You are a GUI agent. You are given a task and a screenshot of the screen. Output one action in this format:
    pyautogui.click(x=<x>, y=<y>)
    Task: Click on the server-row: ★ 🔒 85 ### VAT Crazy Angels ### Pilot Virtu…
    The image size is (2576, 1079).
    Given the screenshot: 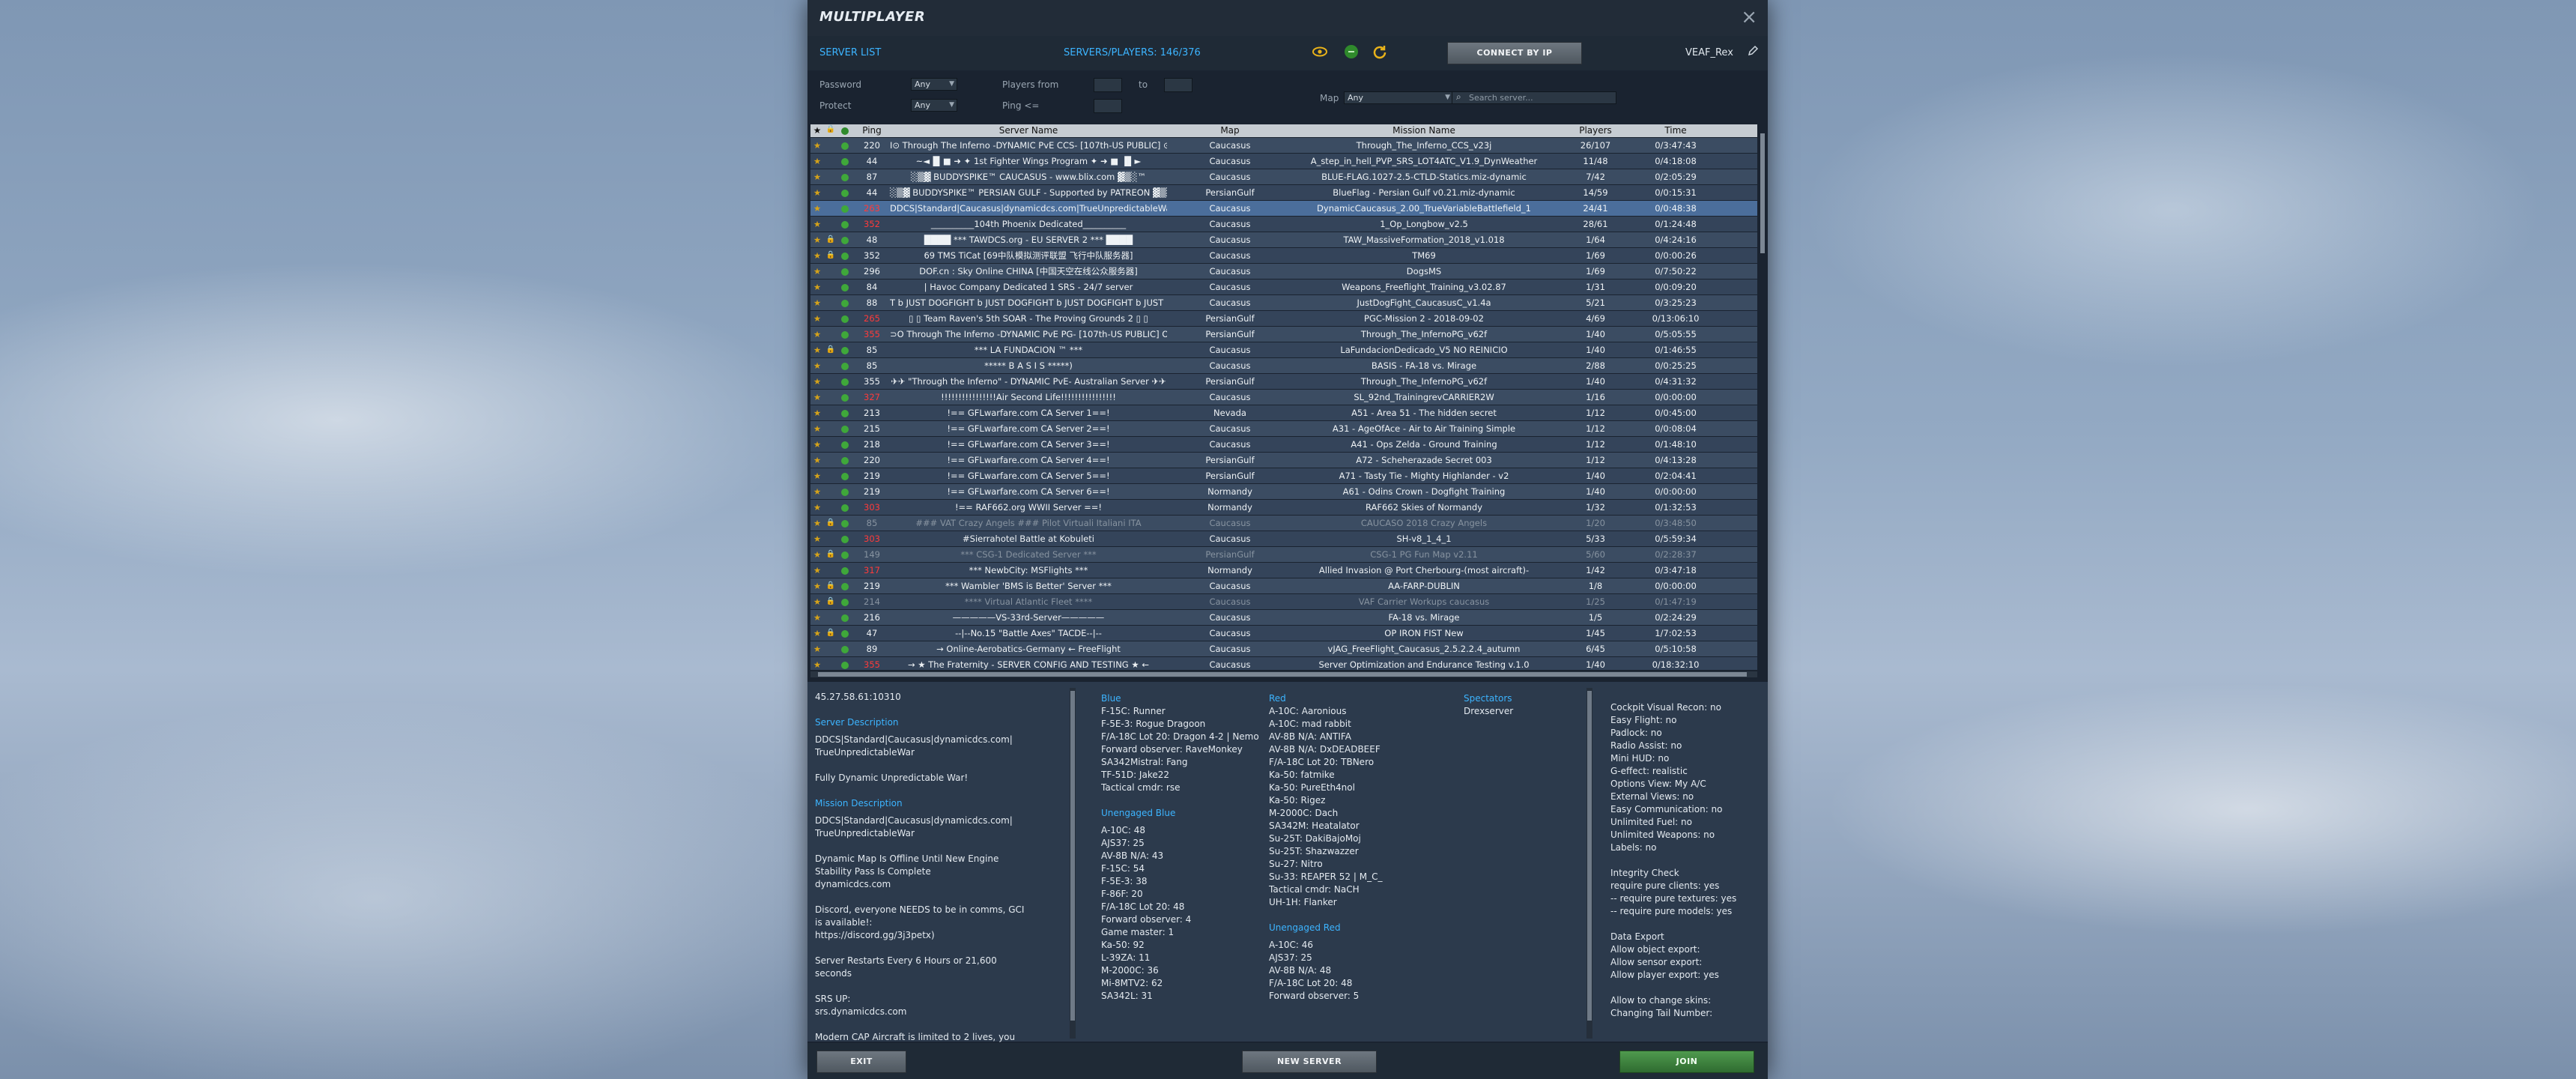 What is the action you would take?
    pyautogui.click(x=1284, y=523)
    